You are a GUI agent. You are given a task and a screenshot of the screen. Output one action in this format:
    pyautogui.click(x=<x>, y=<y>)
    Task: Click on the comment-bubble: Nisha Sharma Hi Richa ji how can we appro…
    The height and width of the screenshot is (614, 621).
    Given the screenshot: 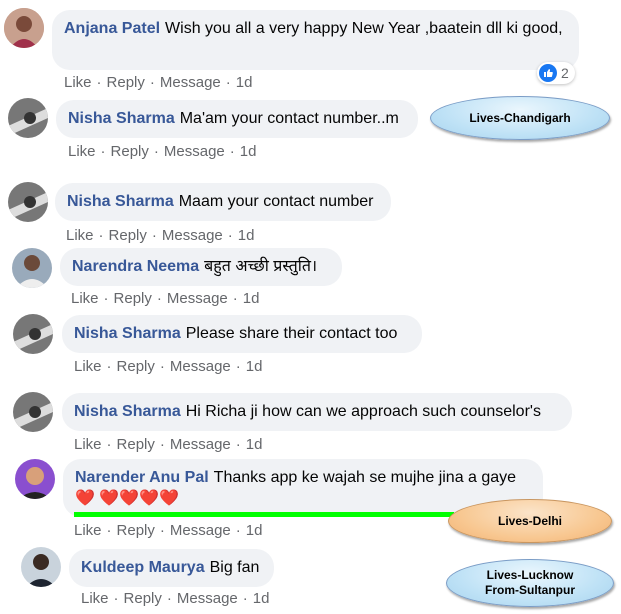 What is the action you would take?
    pyautogui.click(x=317, y=412)
    